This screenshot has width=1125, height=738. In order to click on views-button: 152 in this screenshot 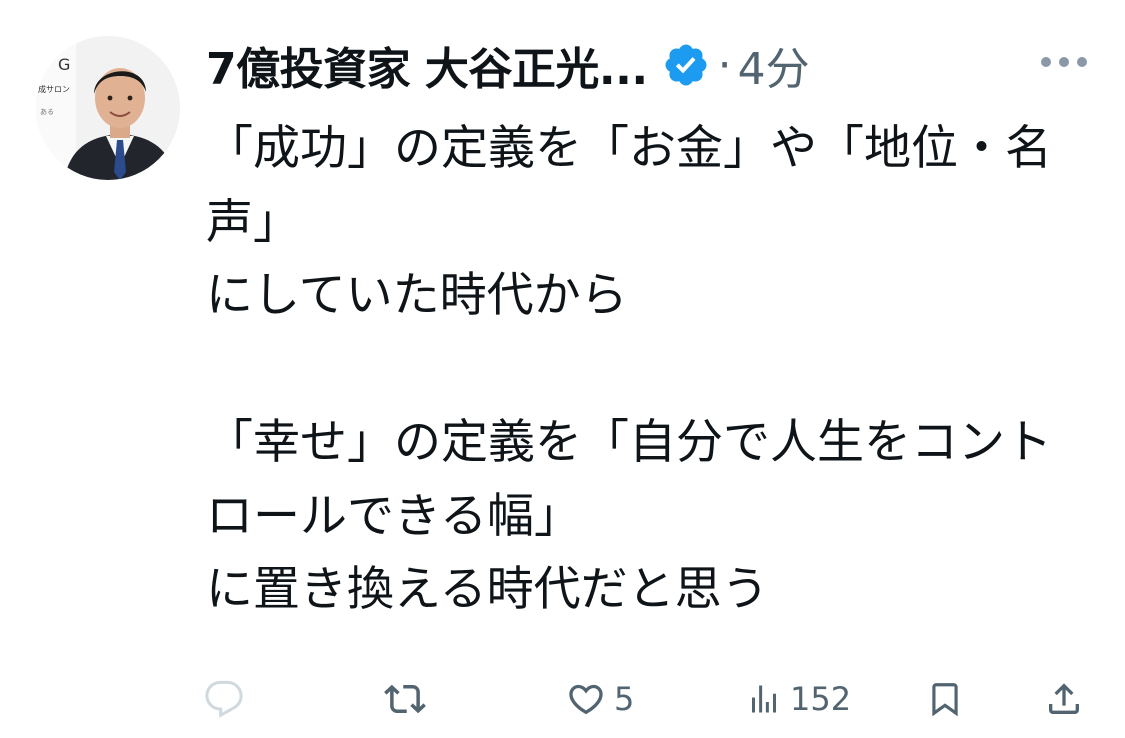, I will do `click(798, 699)`.